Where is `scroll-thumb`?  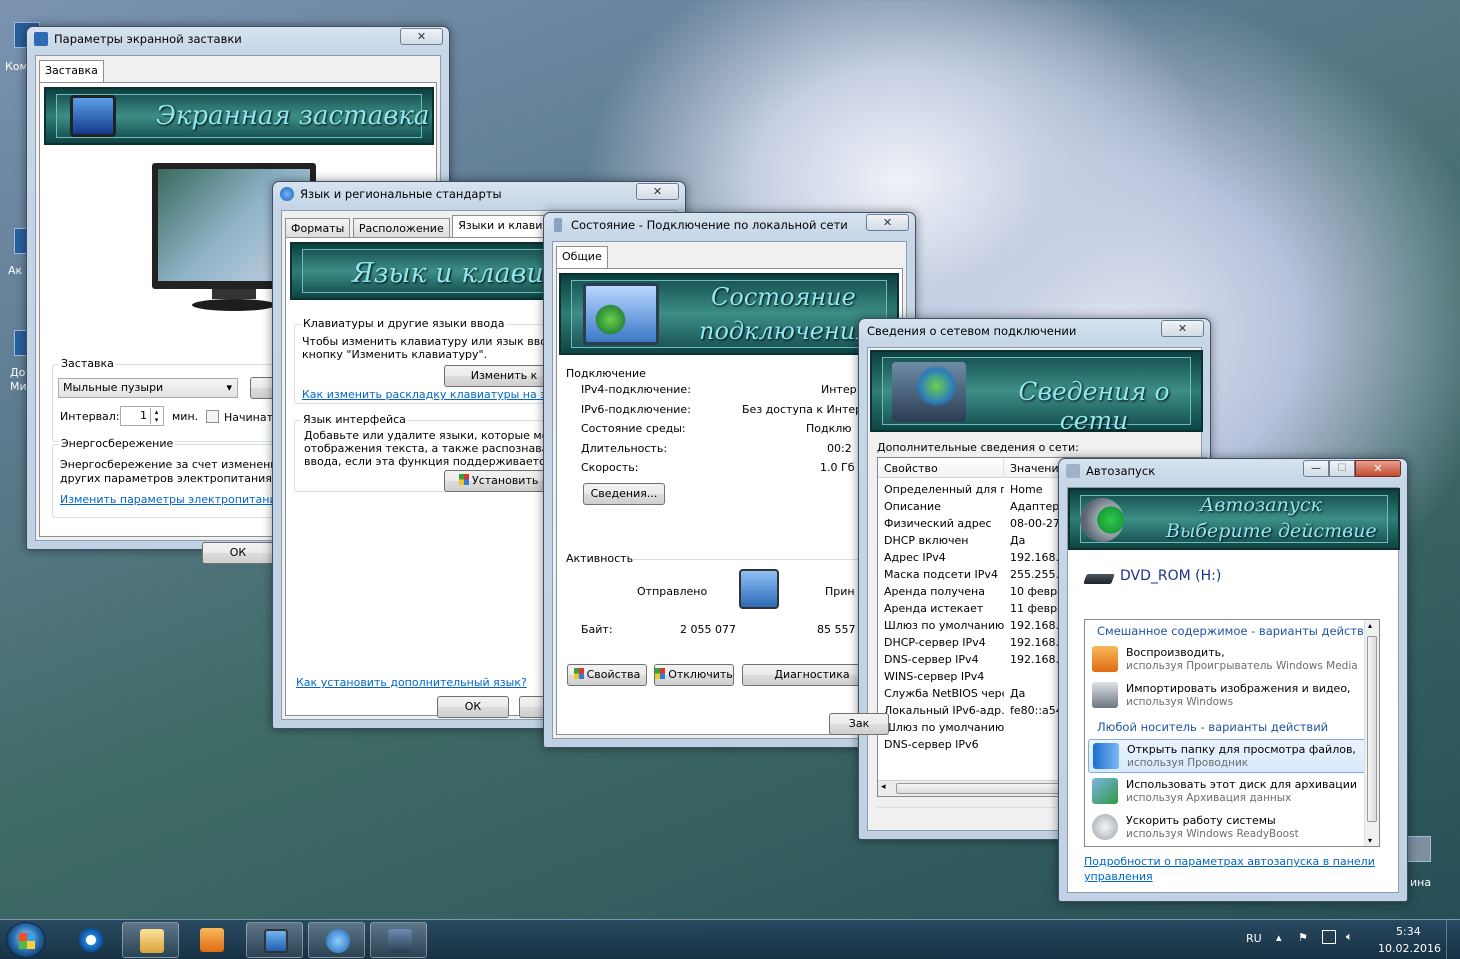 scroll-thumb is located at coordinates (1372, 729).